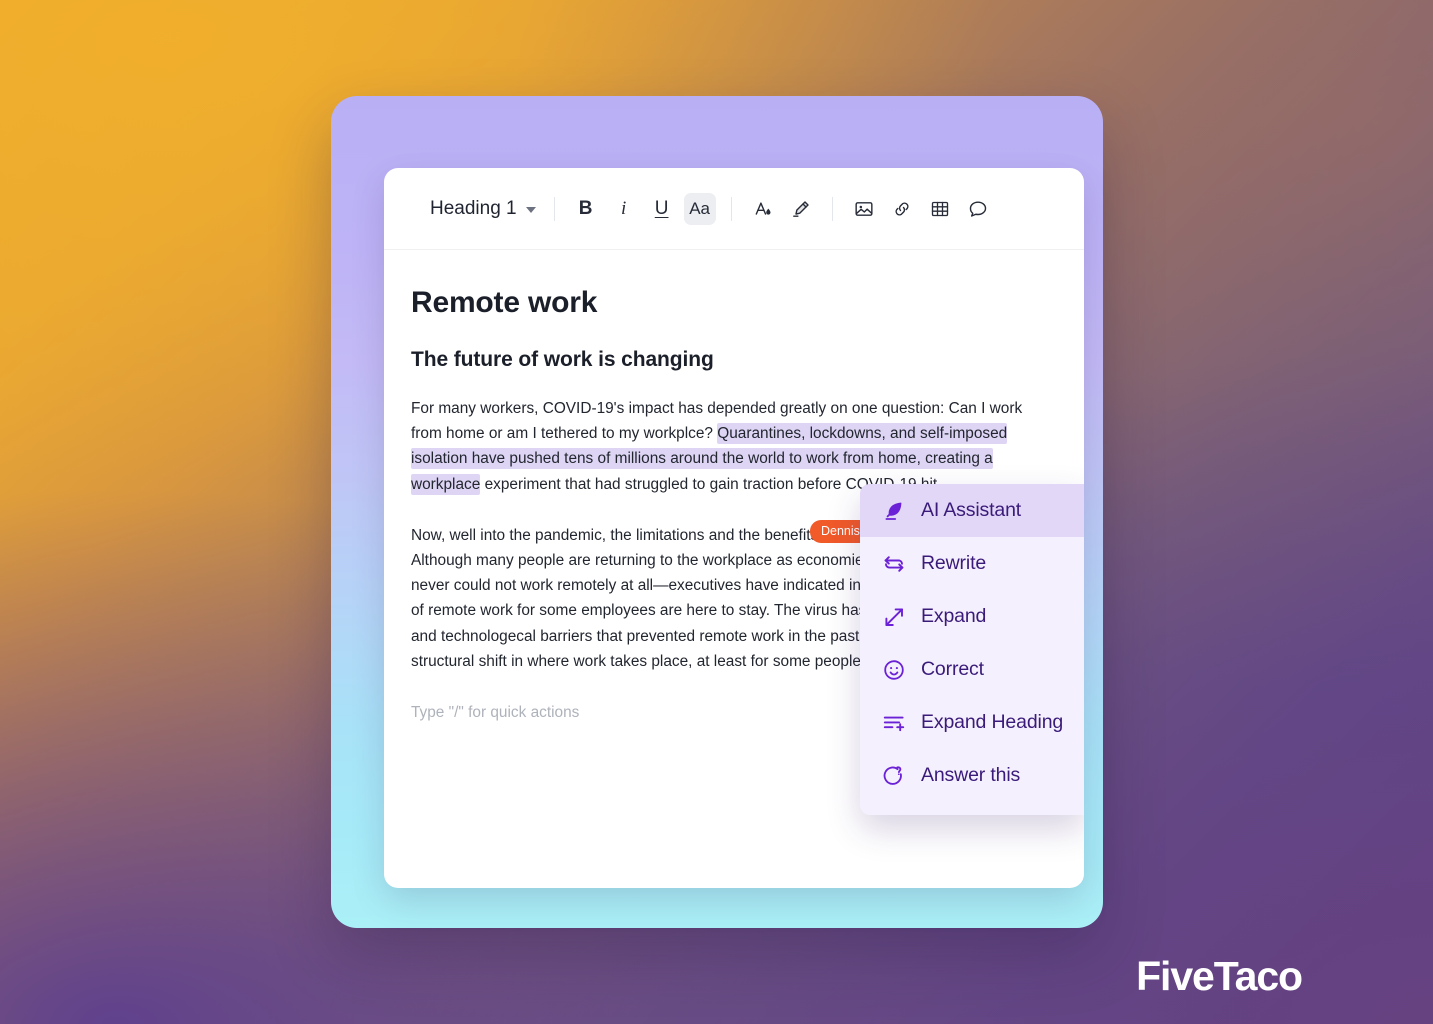 The width and height of the screenshot is (1433, 1024). I want to click on font-size-button: Aa, so click(699, 208).